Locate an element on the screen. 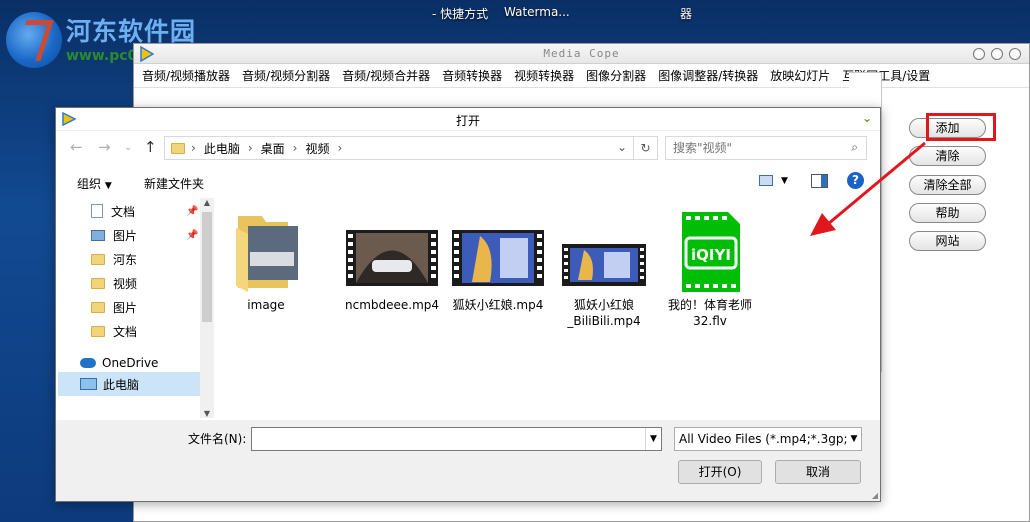 The width and height of the screenshot is (1030, 522). search-input is located at coordinates (758, 148).